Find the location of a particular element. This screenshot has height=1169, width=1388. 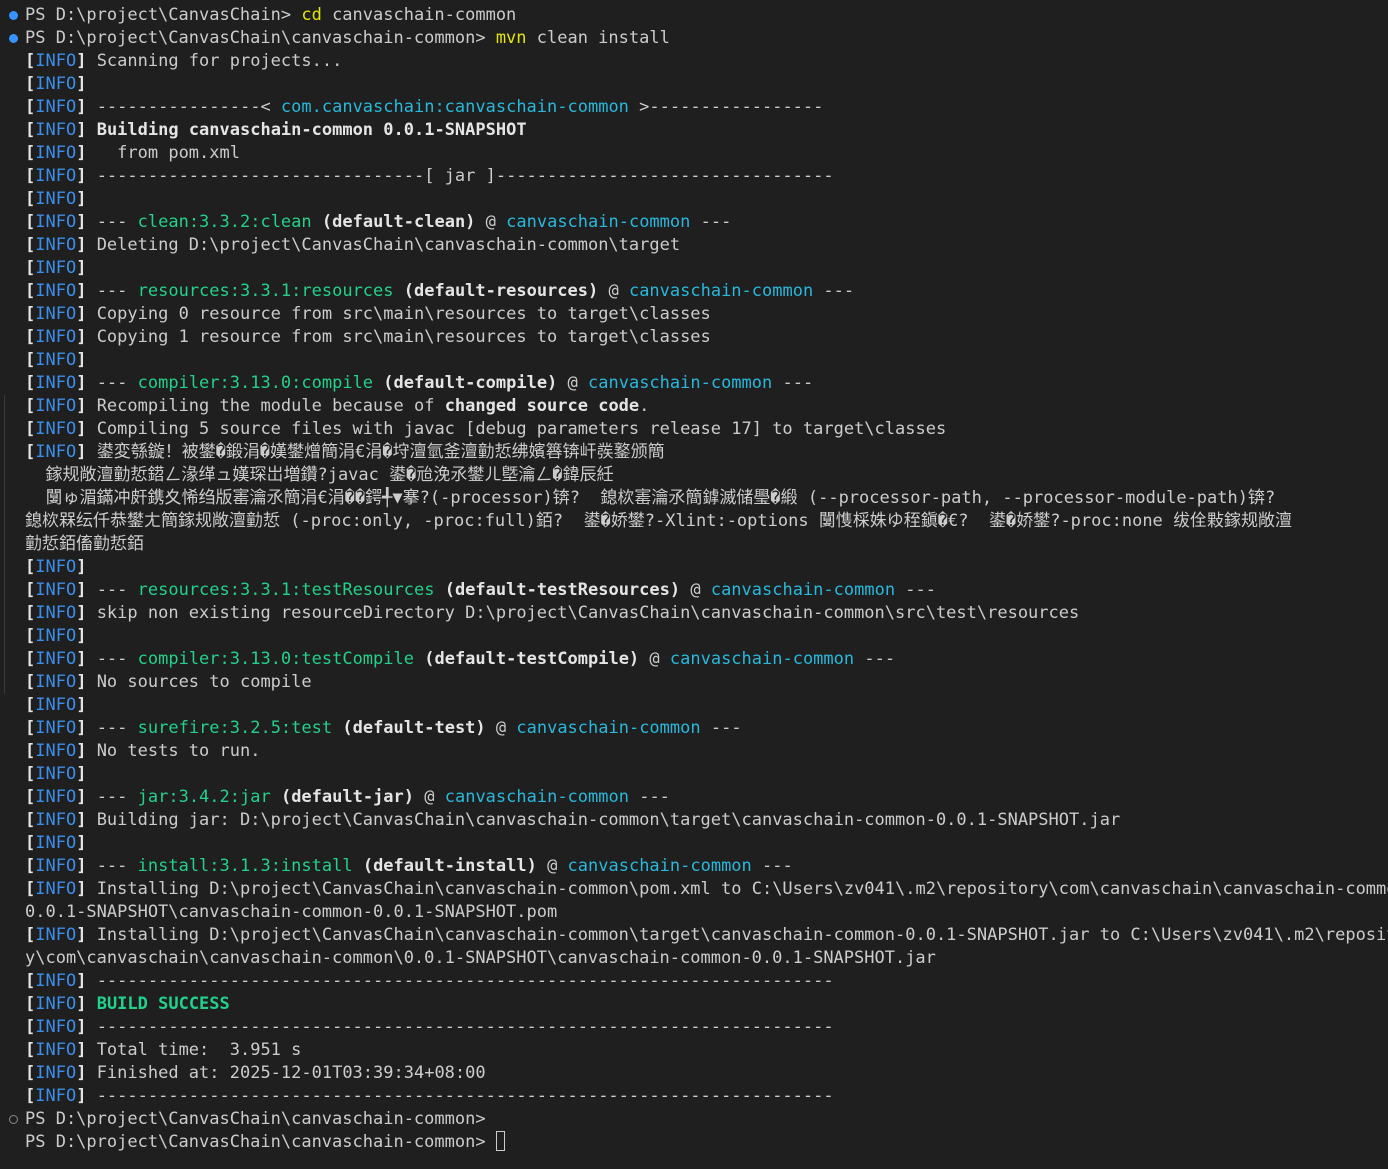

line-text: from pom.xml is located at coordinates (163, 153).